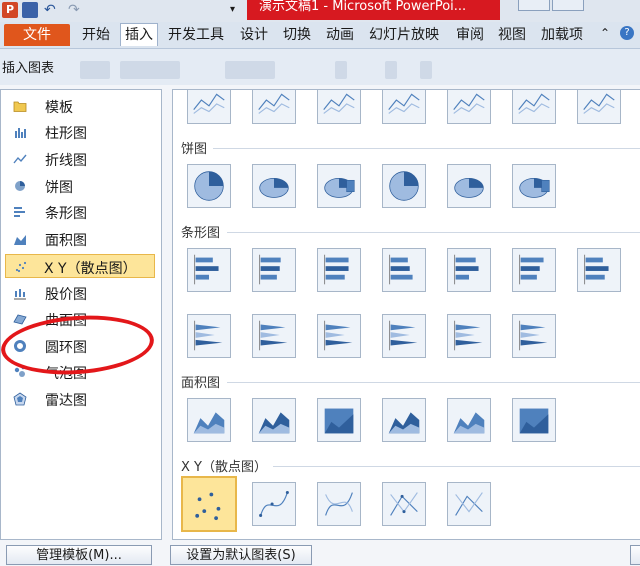 This screenshot has height=566, width=640. I want to click on powerpoint-app-icon: P, so click(10, 10).